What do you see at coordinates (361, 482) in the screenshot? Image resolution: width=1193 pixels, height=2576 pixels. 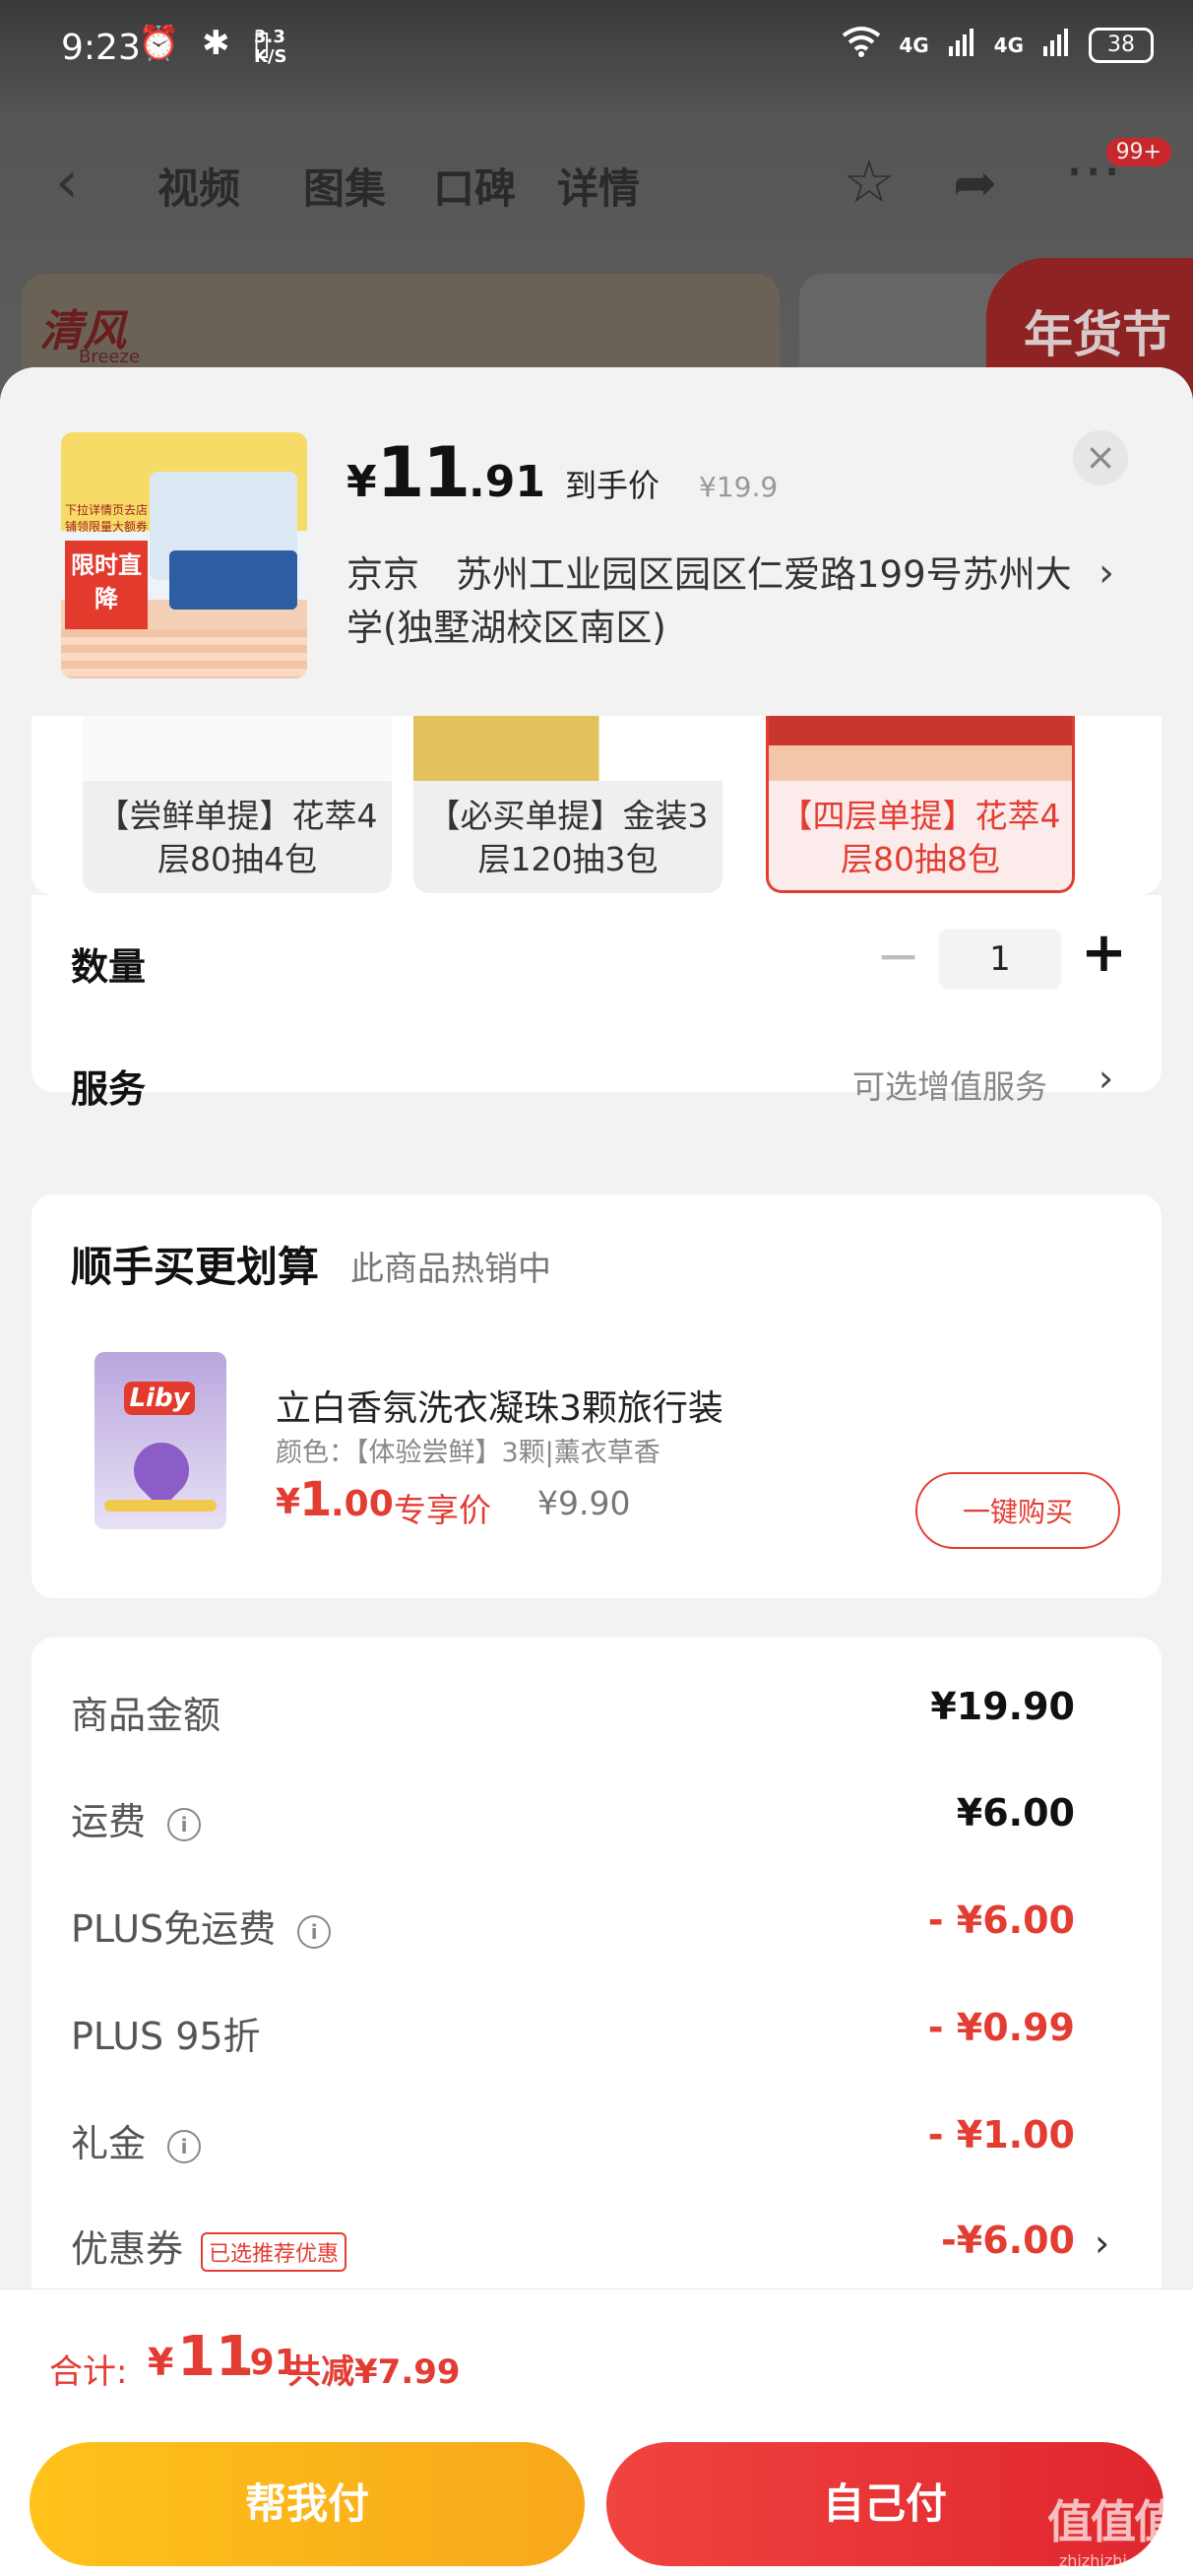 I see `price-currency: ¥` at bounding box center [361, 482].